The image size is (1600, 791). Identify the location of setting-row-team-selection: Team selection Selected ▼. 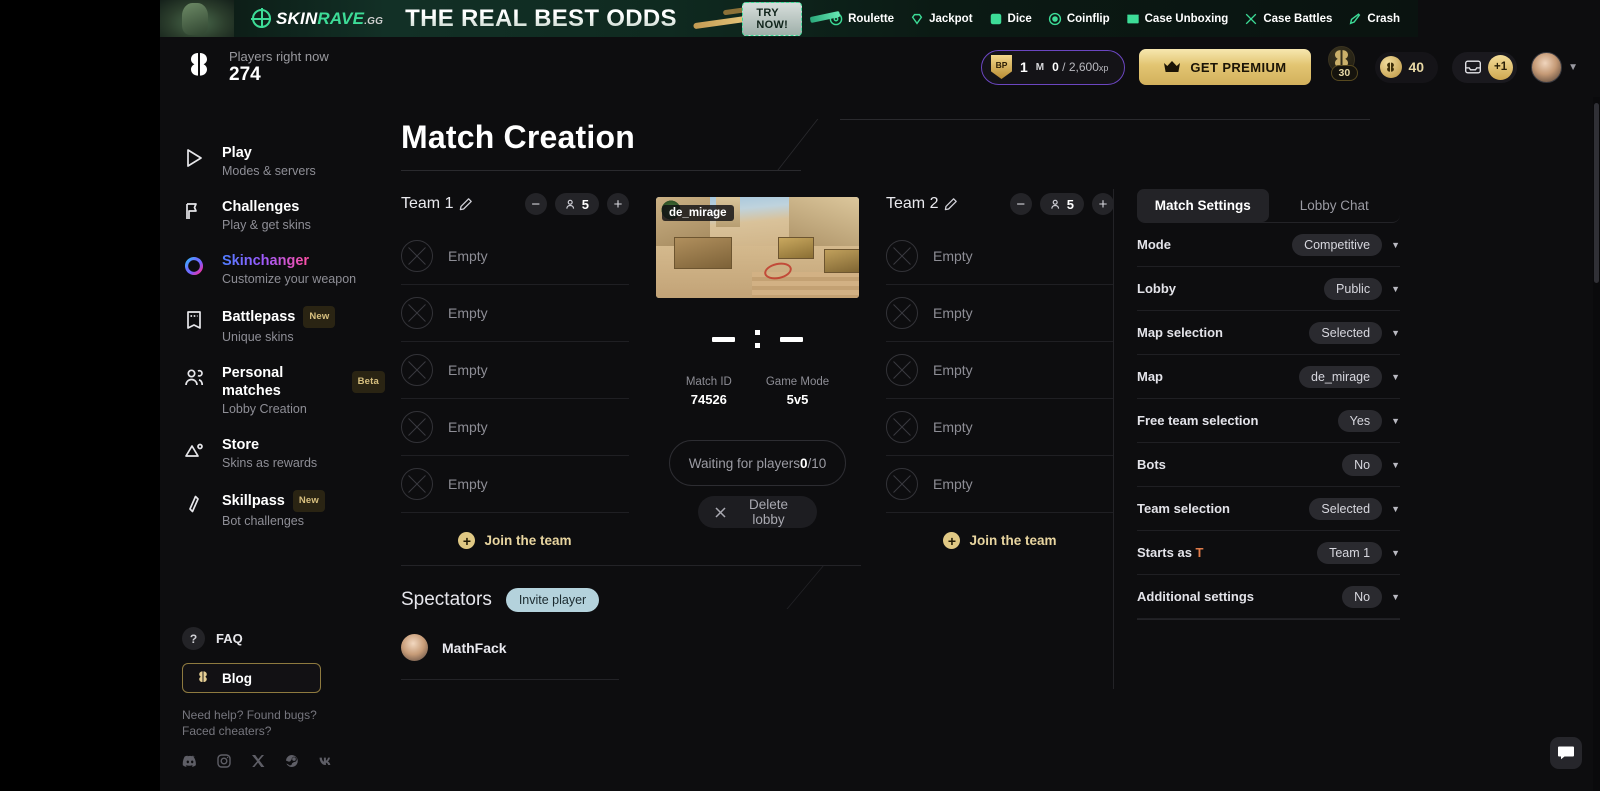
(1268, 509).